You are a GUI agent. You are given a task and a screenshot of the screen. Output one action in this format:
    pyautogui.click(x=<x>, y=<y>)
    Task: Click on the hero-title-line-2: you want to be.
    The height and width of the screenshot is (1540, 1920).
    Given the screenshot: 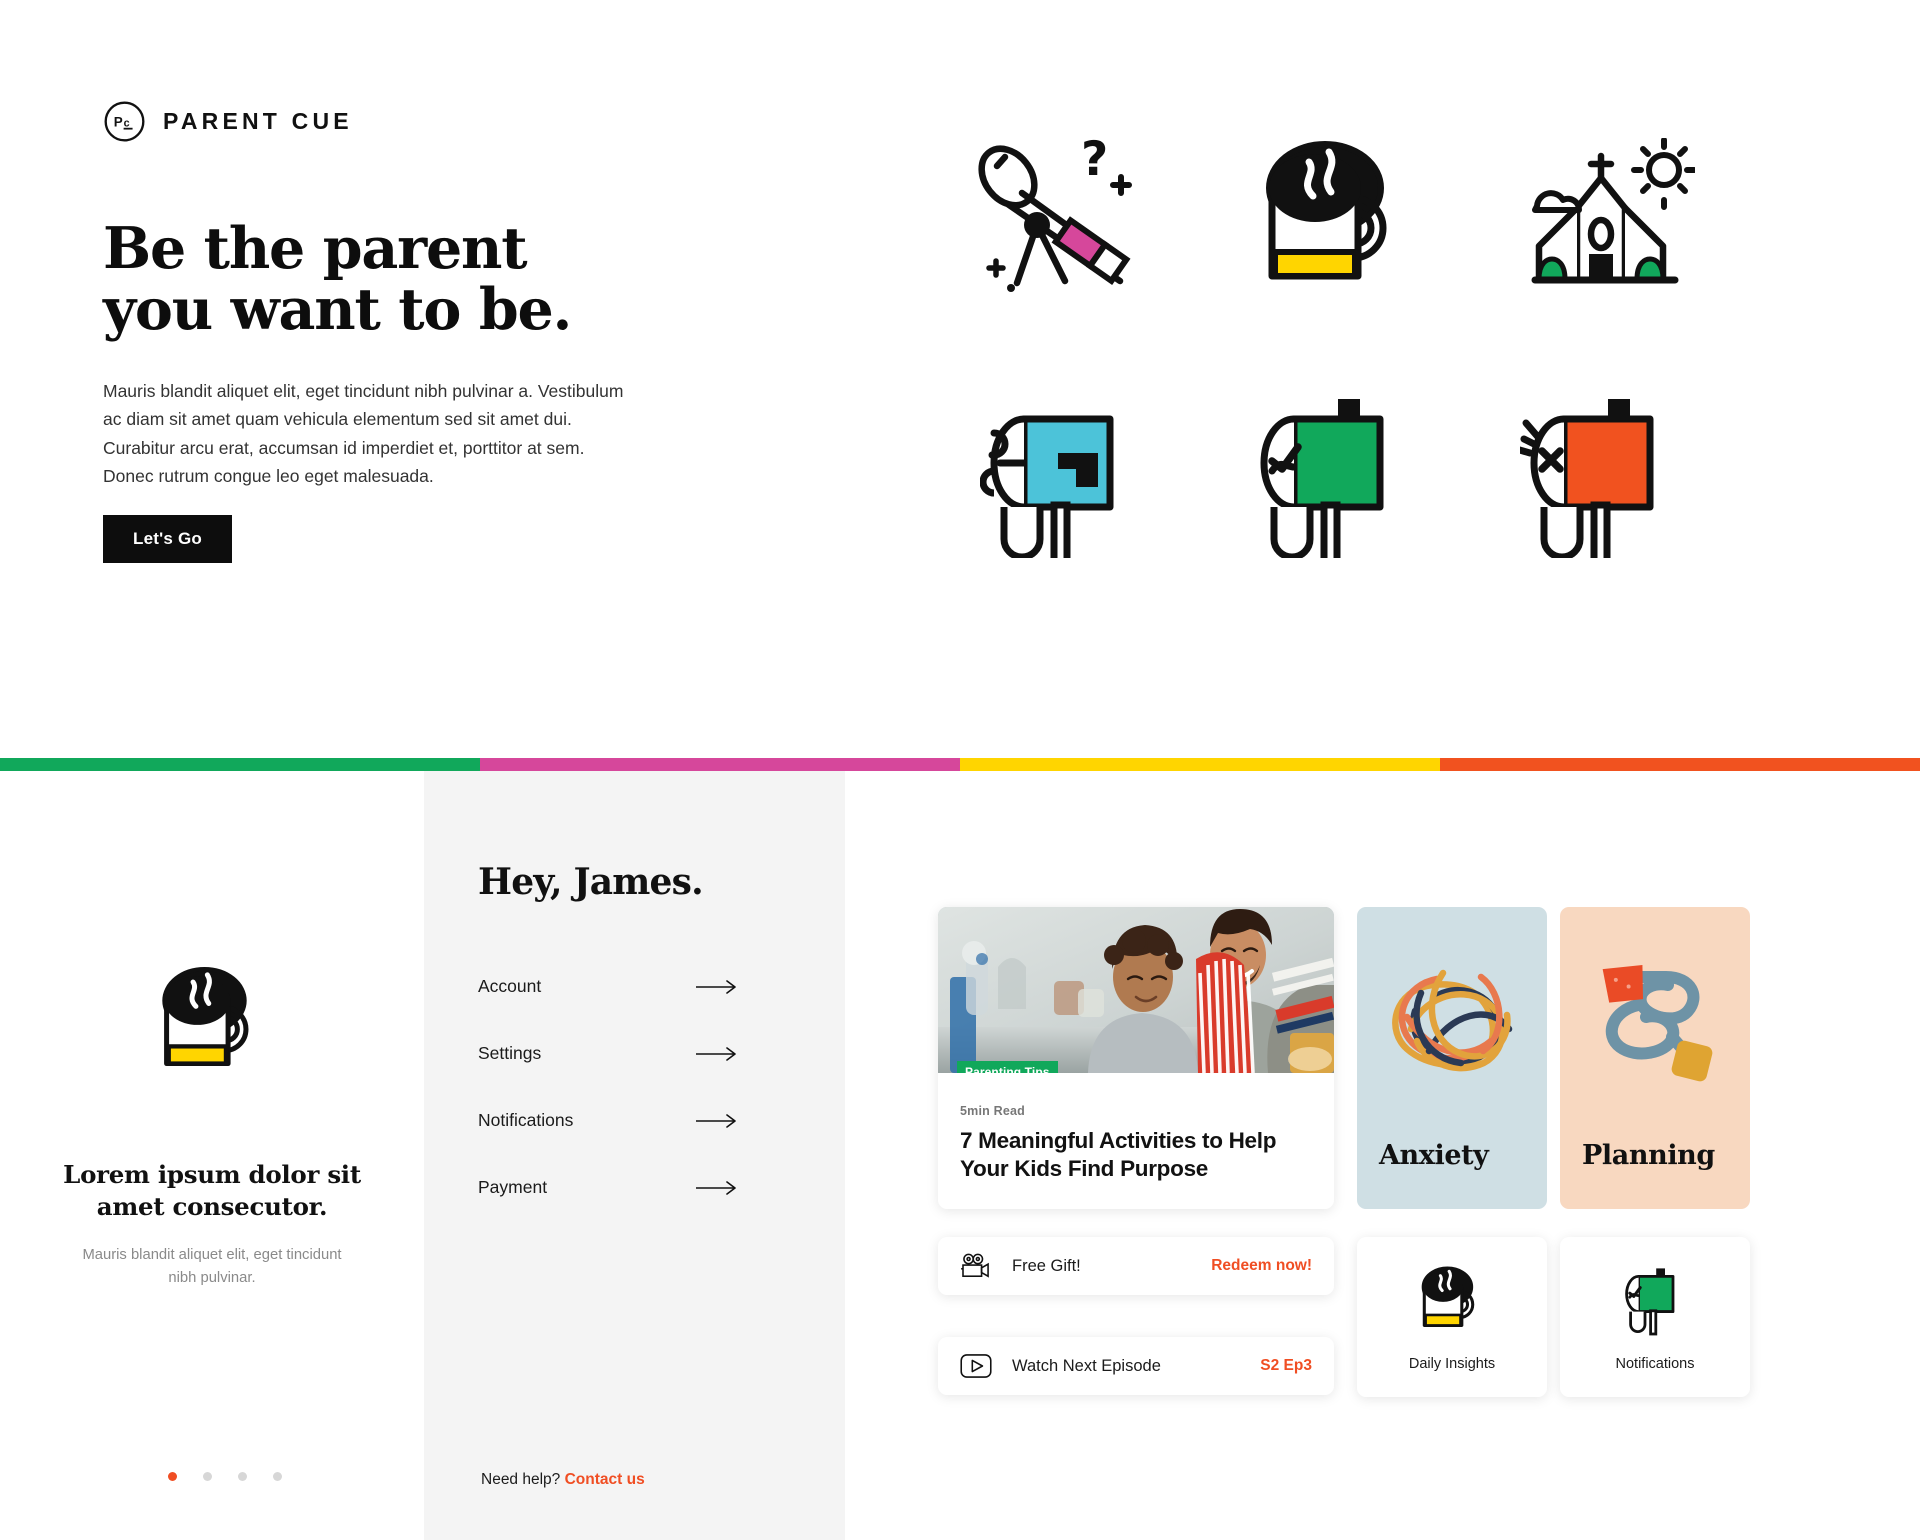 What is the action you would take?
    pyautogui.click(x=337, y=309)
    